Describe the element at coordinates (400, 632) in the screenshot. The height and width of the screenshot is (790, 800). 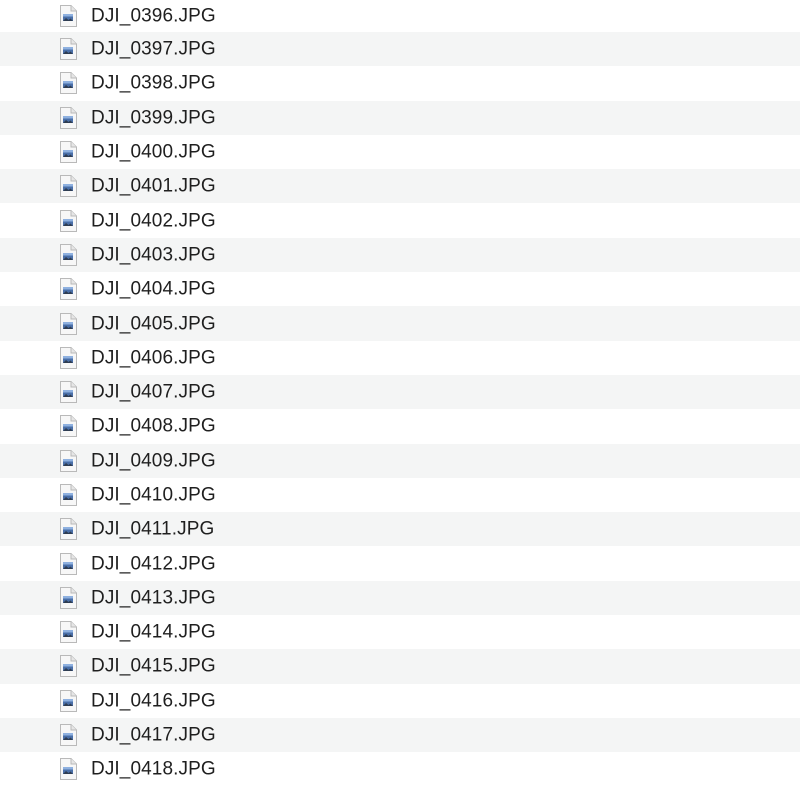
I see `file-row: DJI_0414.JPG` at that location.